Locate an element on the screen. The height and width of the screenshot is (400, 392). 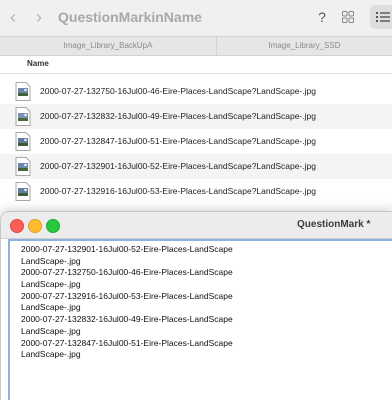
tab-bar: Image_Library_BackUpA Image_Library_SSD is located at coordinates (196, 46).